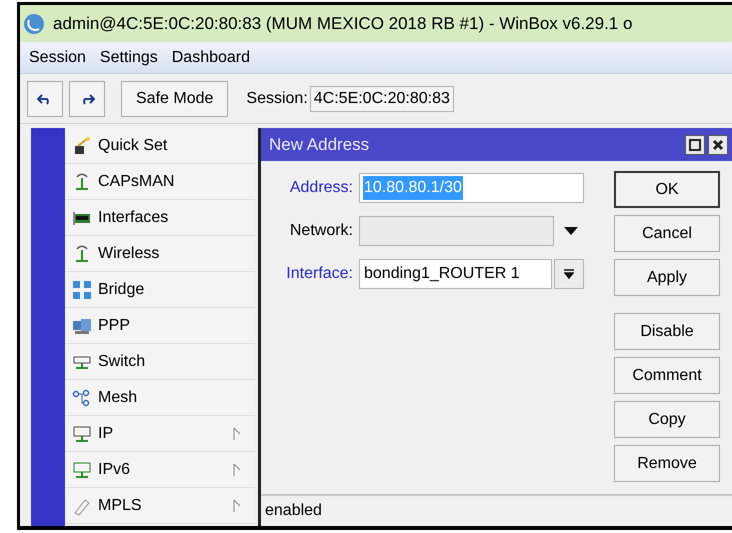  I want to click on sidebar-item: Quick Set, so click(160, 146).